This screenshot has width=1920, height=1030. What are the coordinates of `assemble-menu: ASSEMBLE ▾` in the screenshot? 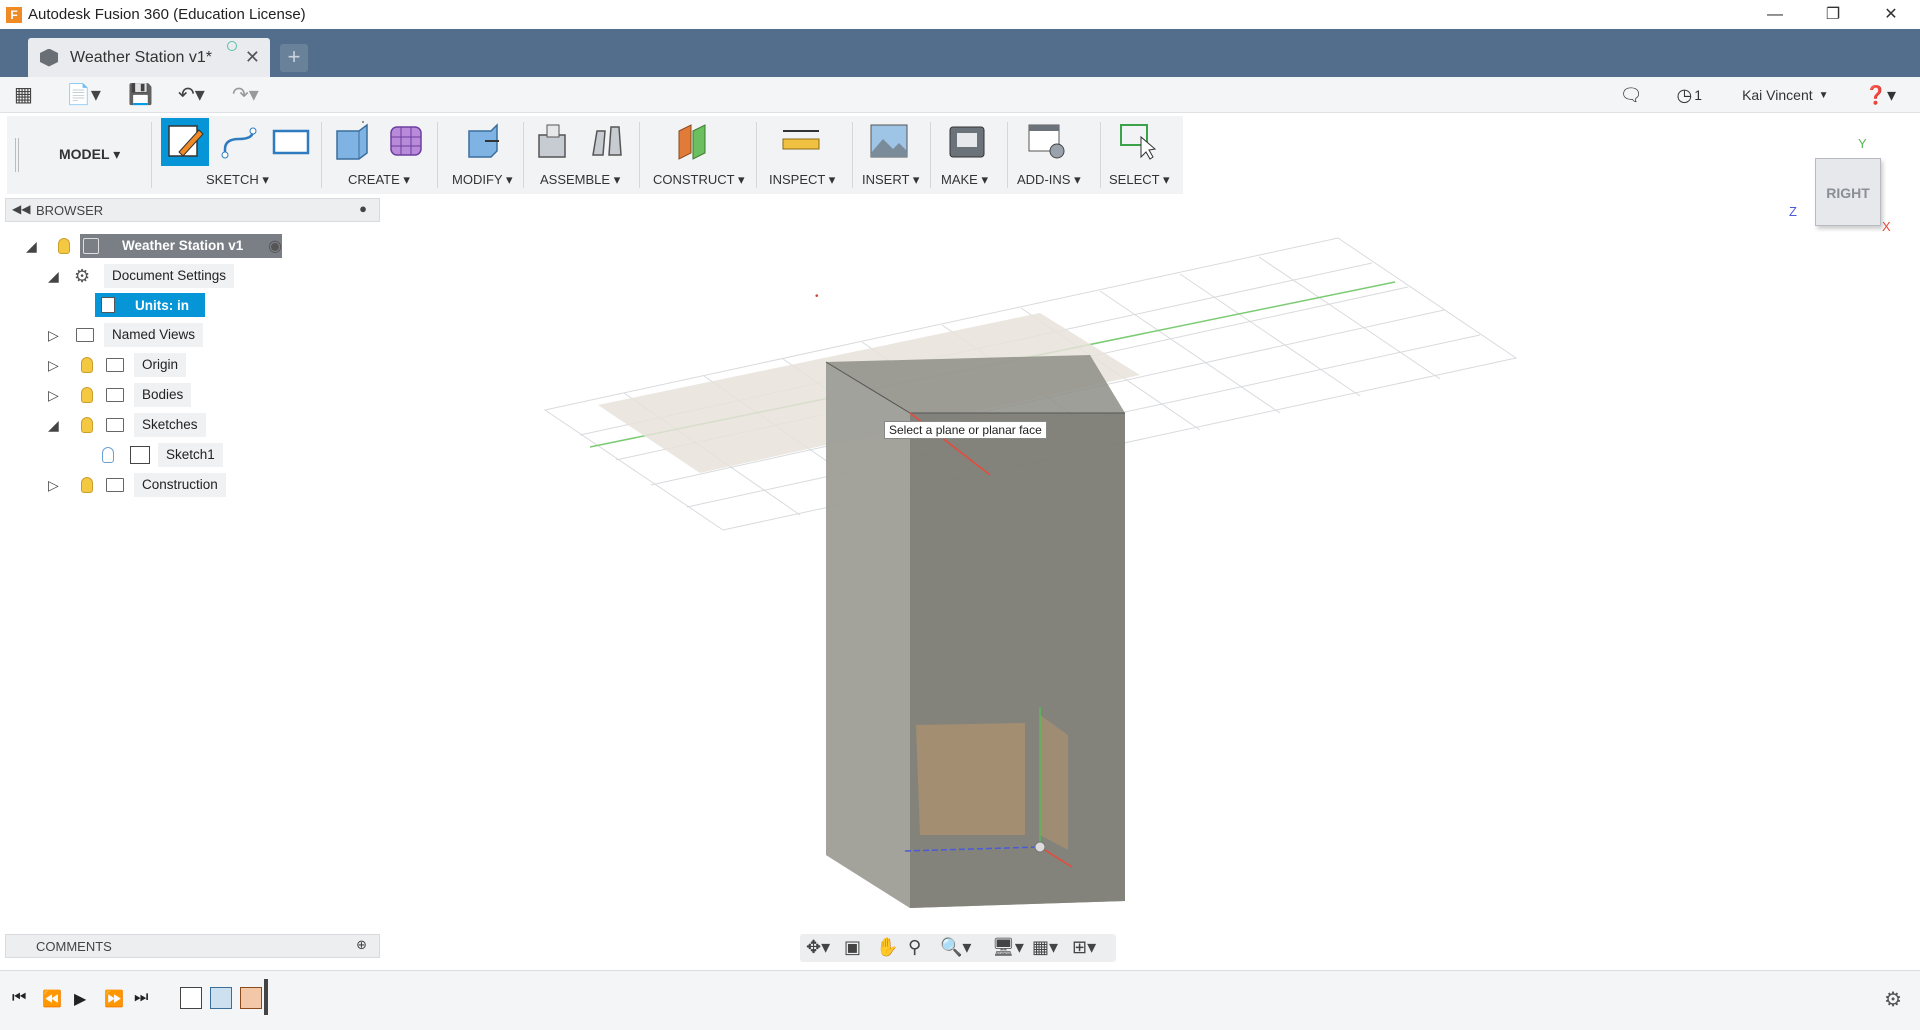 It's located at (580, 180).